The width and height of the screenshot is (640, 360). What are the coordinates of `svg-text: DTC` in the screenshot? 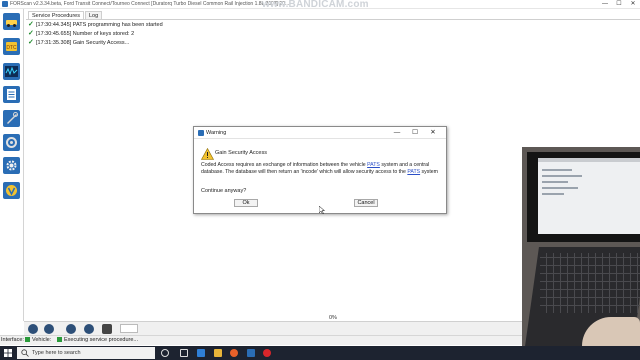 It's located at (11, 48).